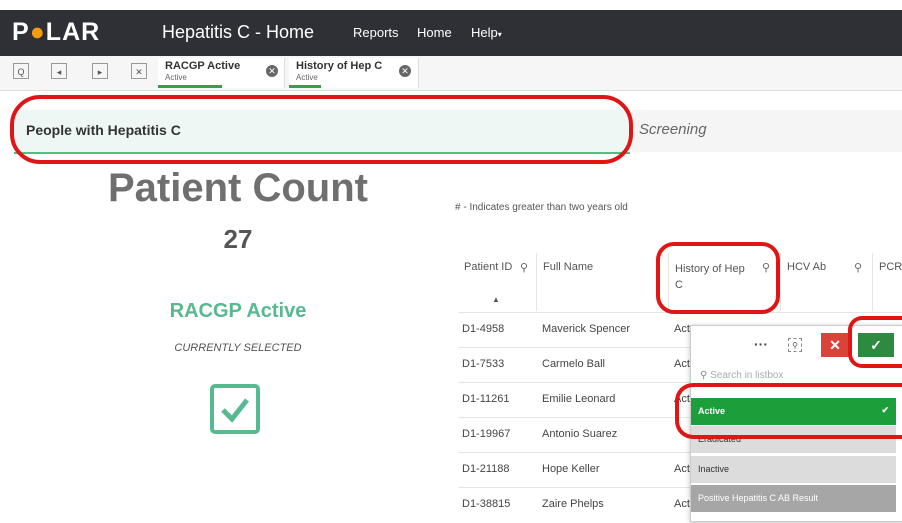 This screenshot has width=902, height=523. I want to click on cell-patient-id: D1-7533, so click(483, 364).